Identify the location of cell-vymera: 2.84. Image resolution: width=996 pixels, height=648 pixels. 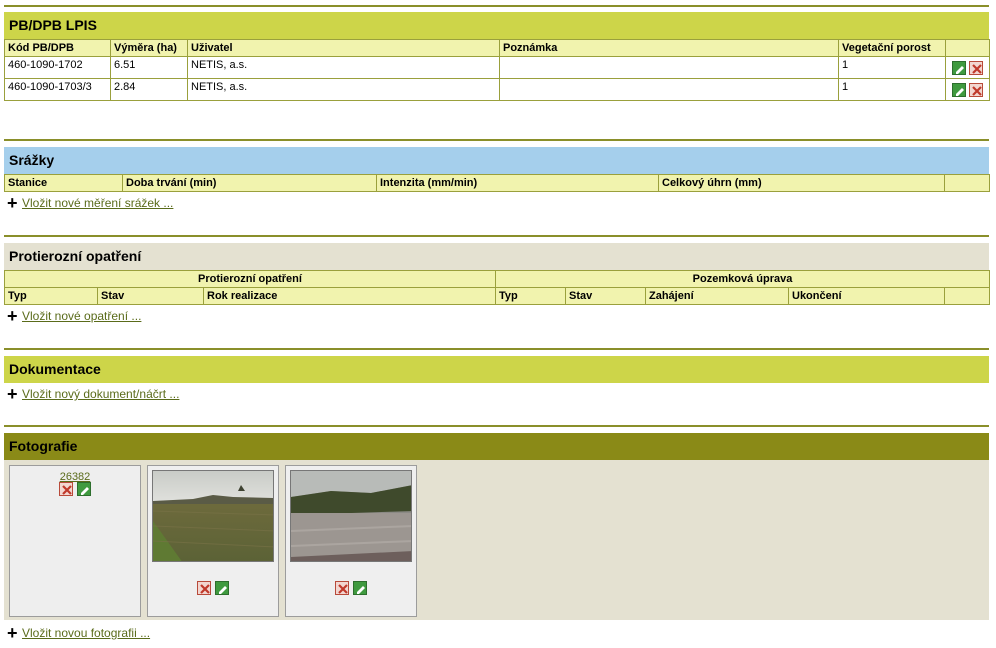
(149, 89).